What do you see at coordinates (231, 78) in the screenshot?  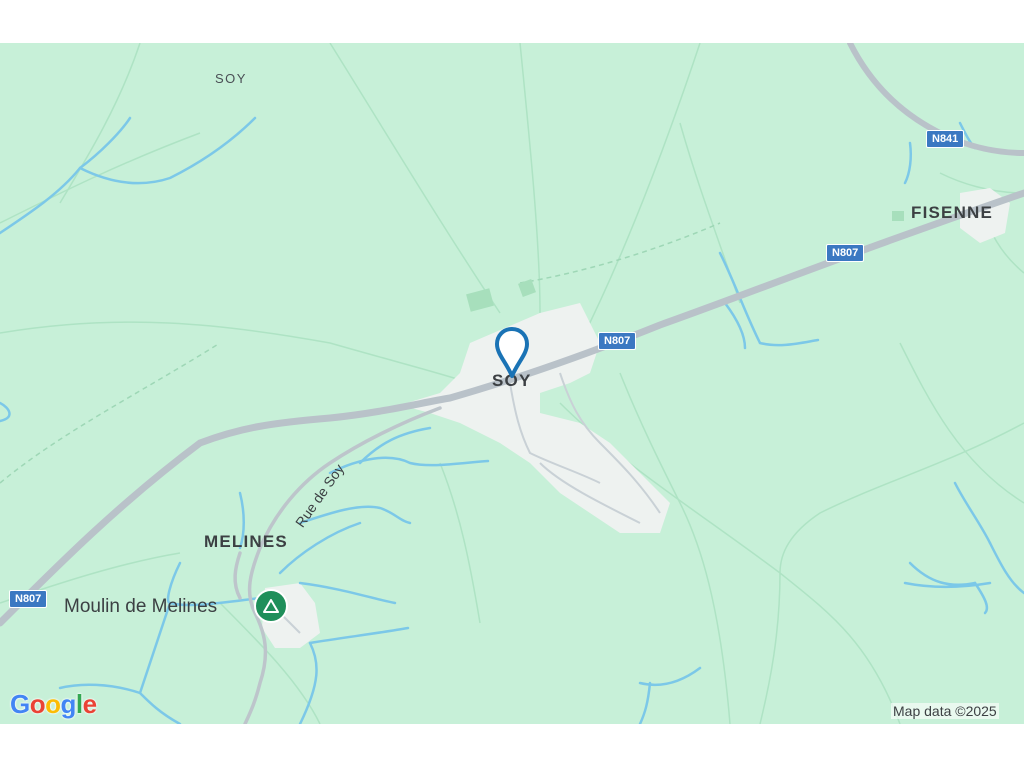 I see `place-label-soy-north: SOY` at bounding box center [231, 78].